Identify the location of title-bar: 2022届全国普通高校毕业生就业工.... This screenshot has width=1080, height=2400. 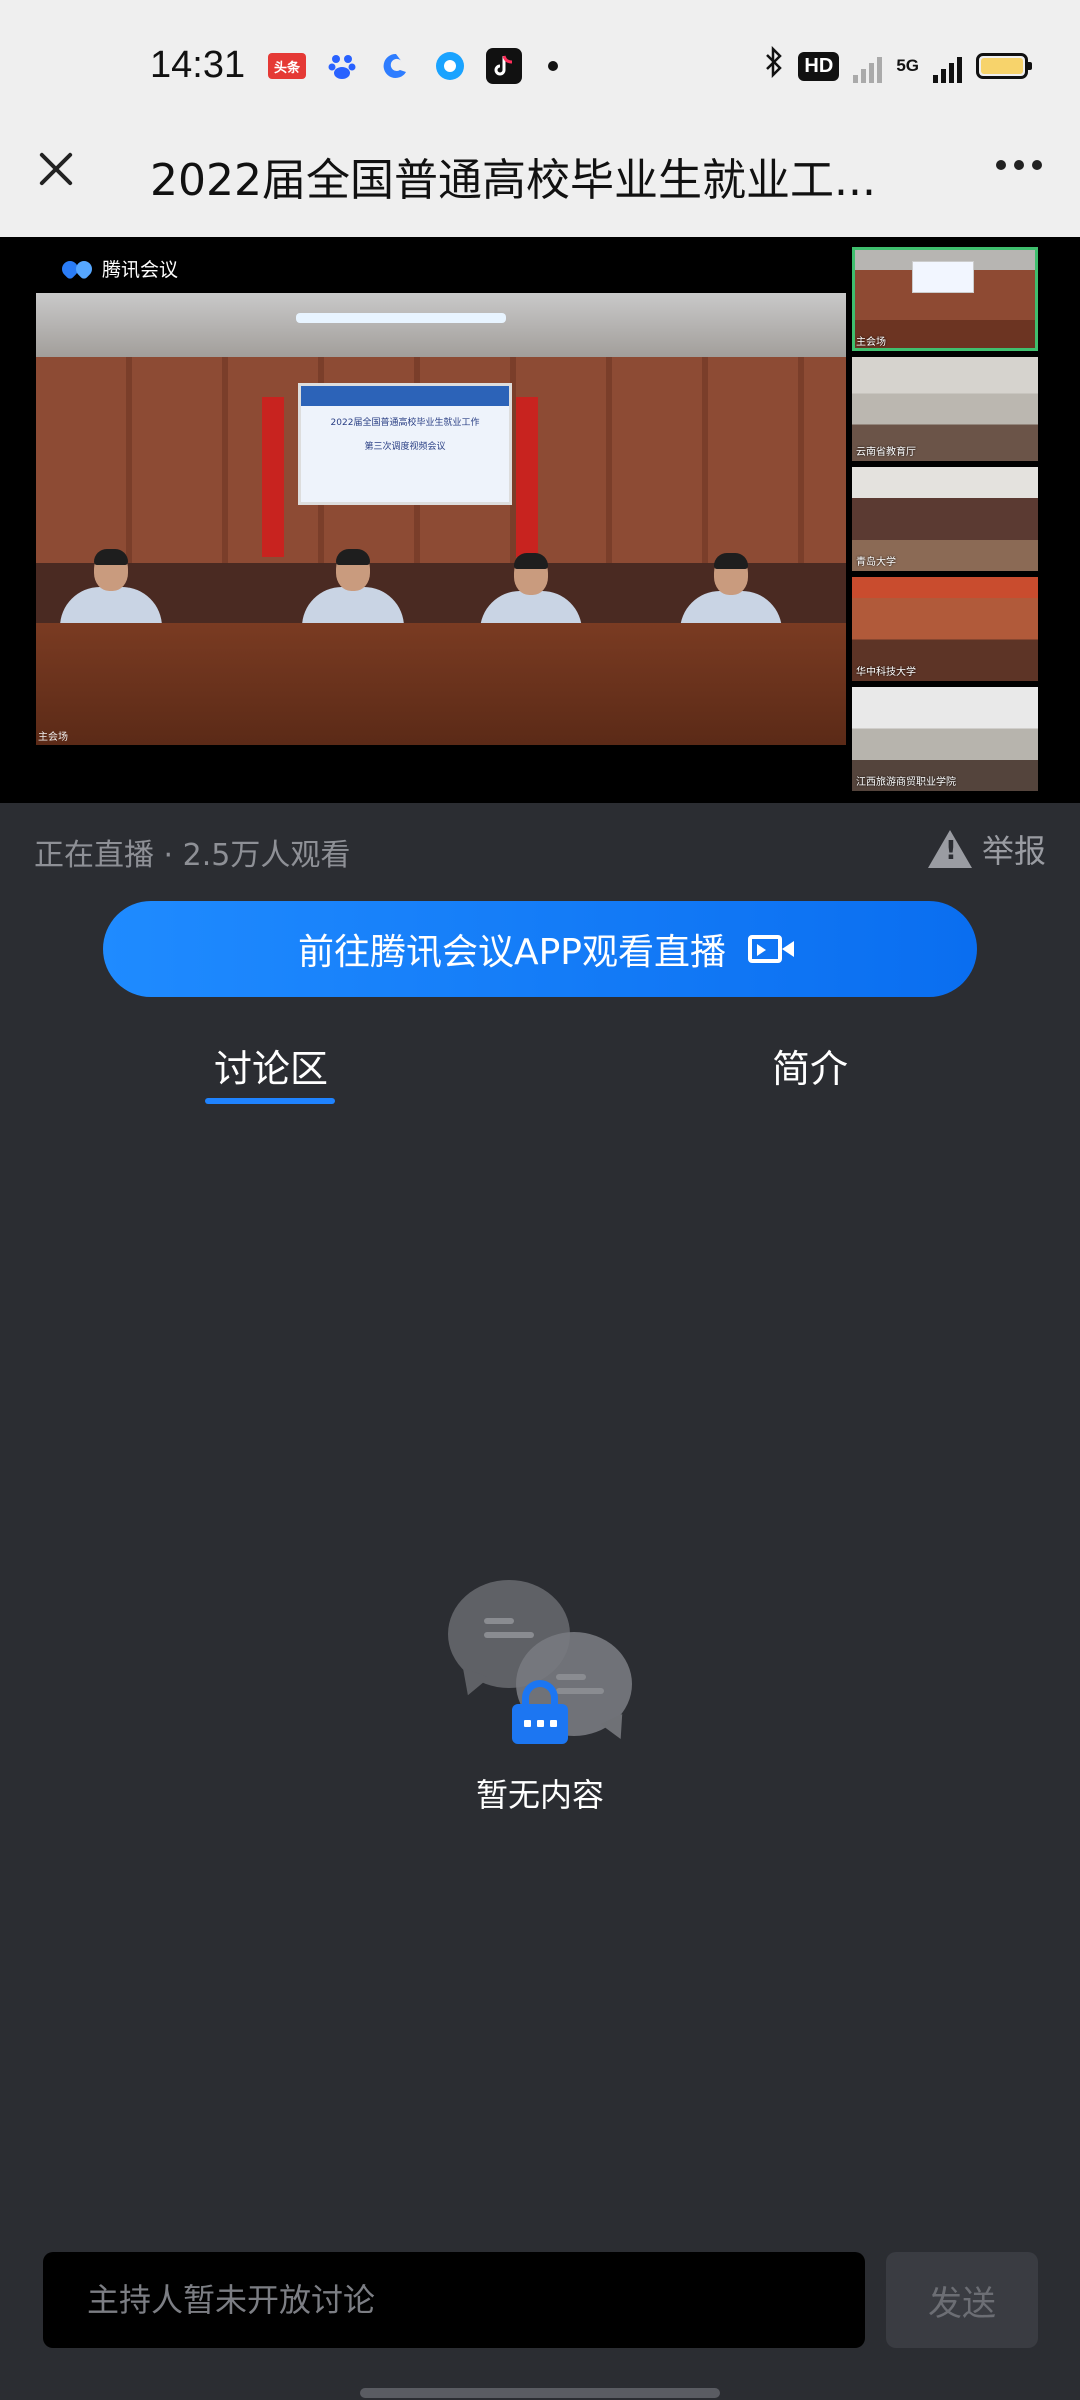
(540, 168).